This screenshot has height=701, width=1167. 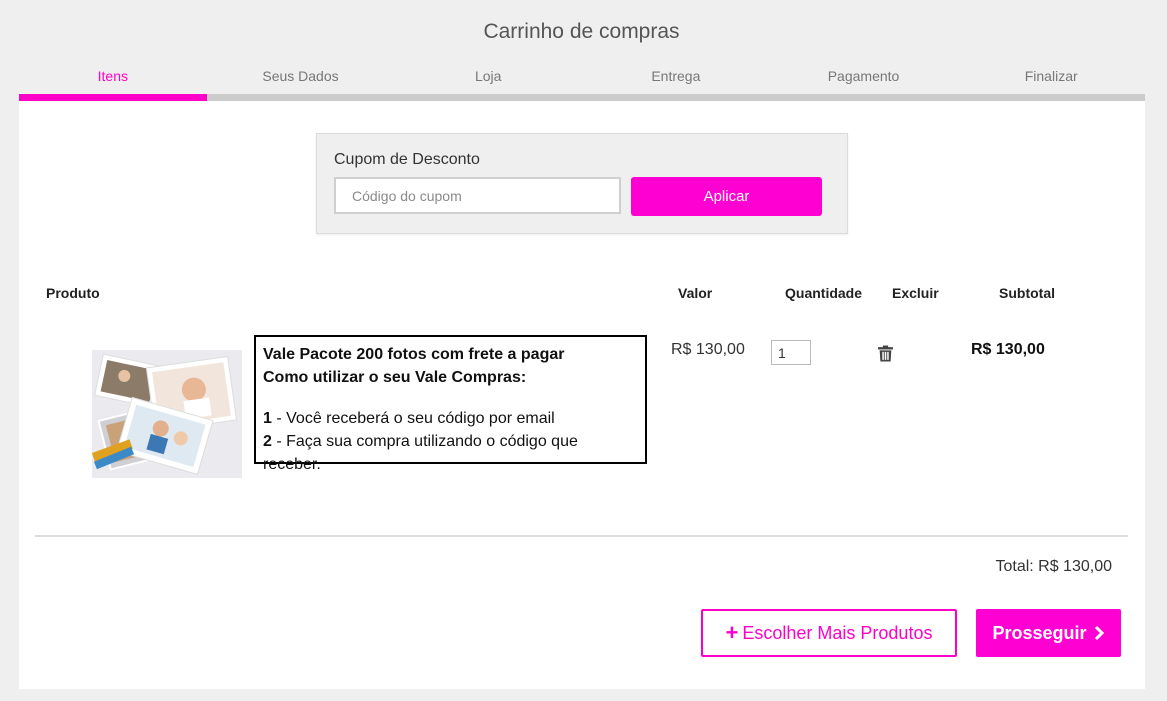 I want to click on divider, so click(x=581, y=536).